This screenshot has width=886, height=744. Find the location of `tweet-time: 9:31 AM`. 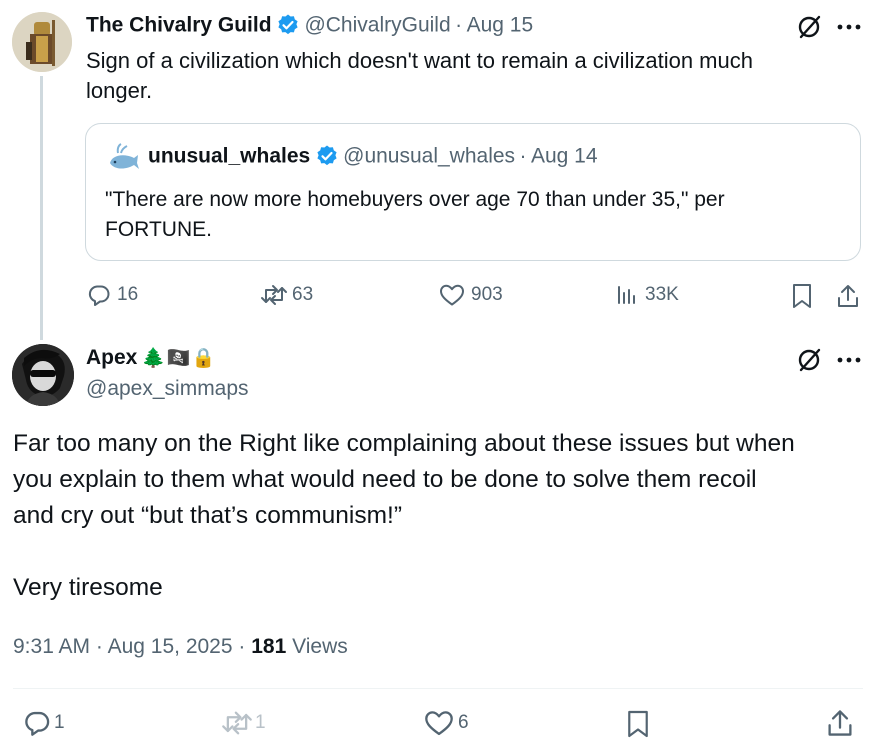

tweet-time: 9:31 AM is located at coordinates (51, 646).